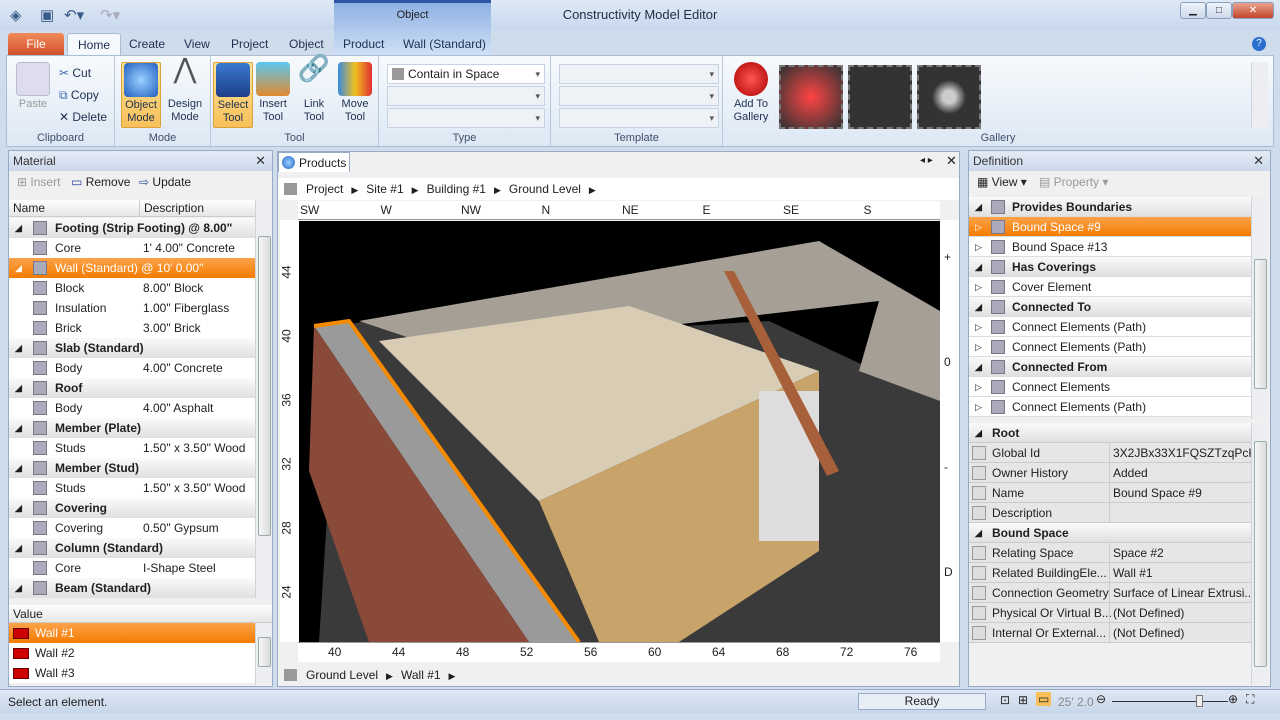 The width and height of the screenshot is (1280, 720). I want to click on value-row: Wall #2, so click(132, 653).